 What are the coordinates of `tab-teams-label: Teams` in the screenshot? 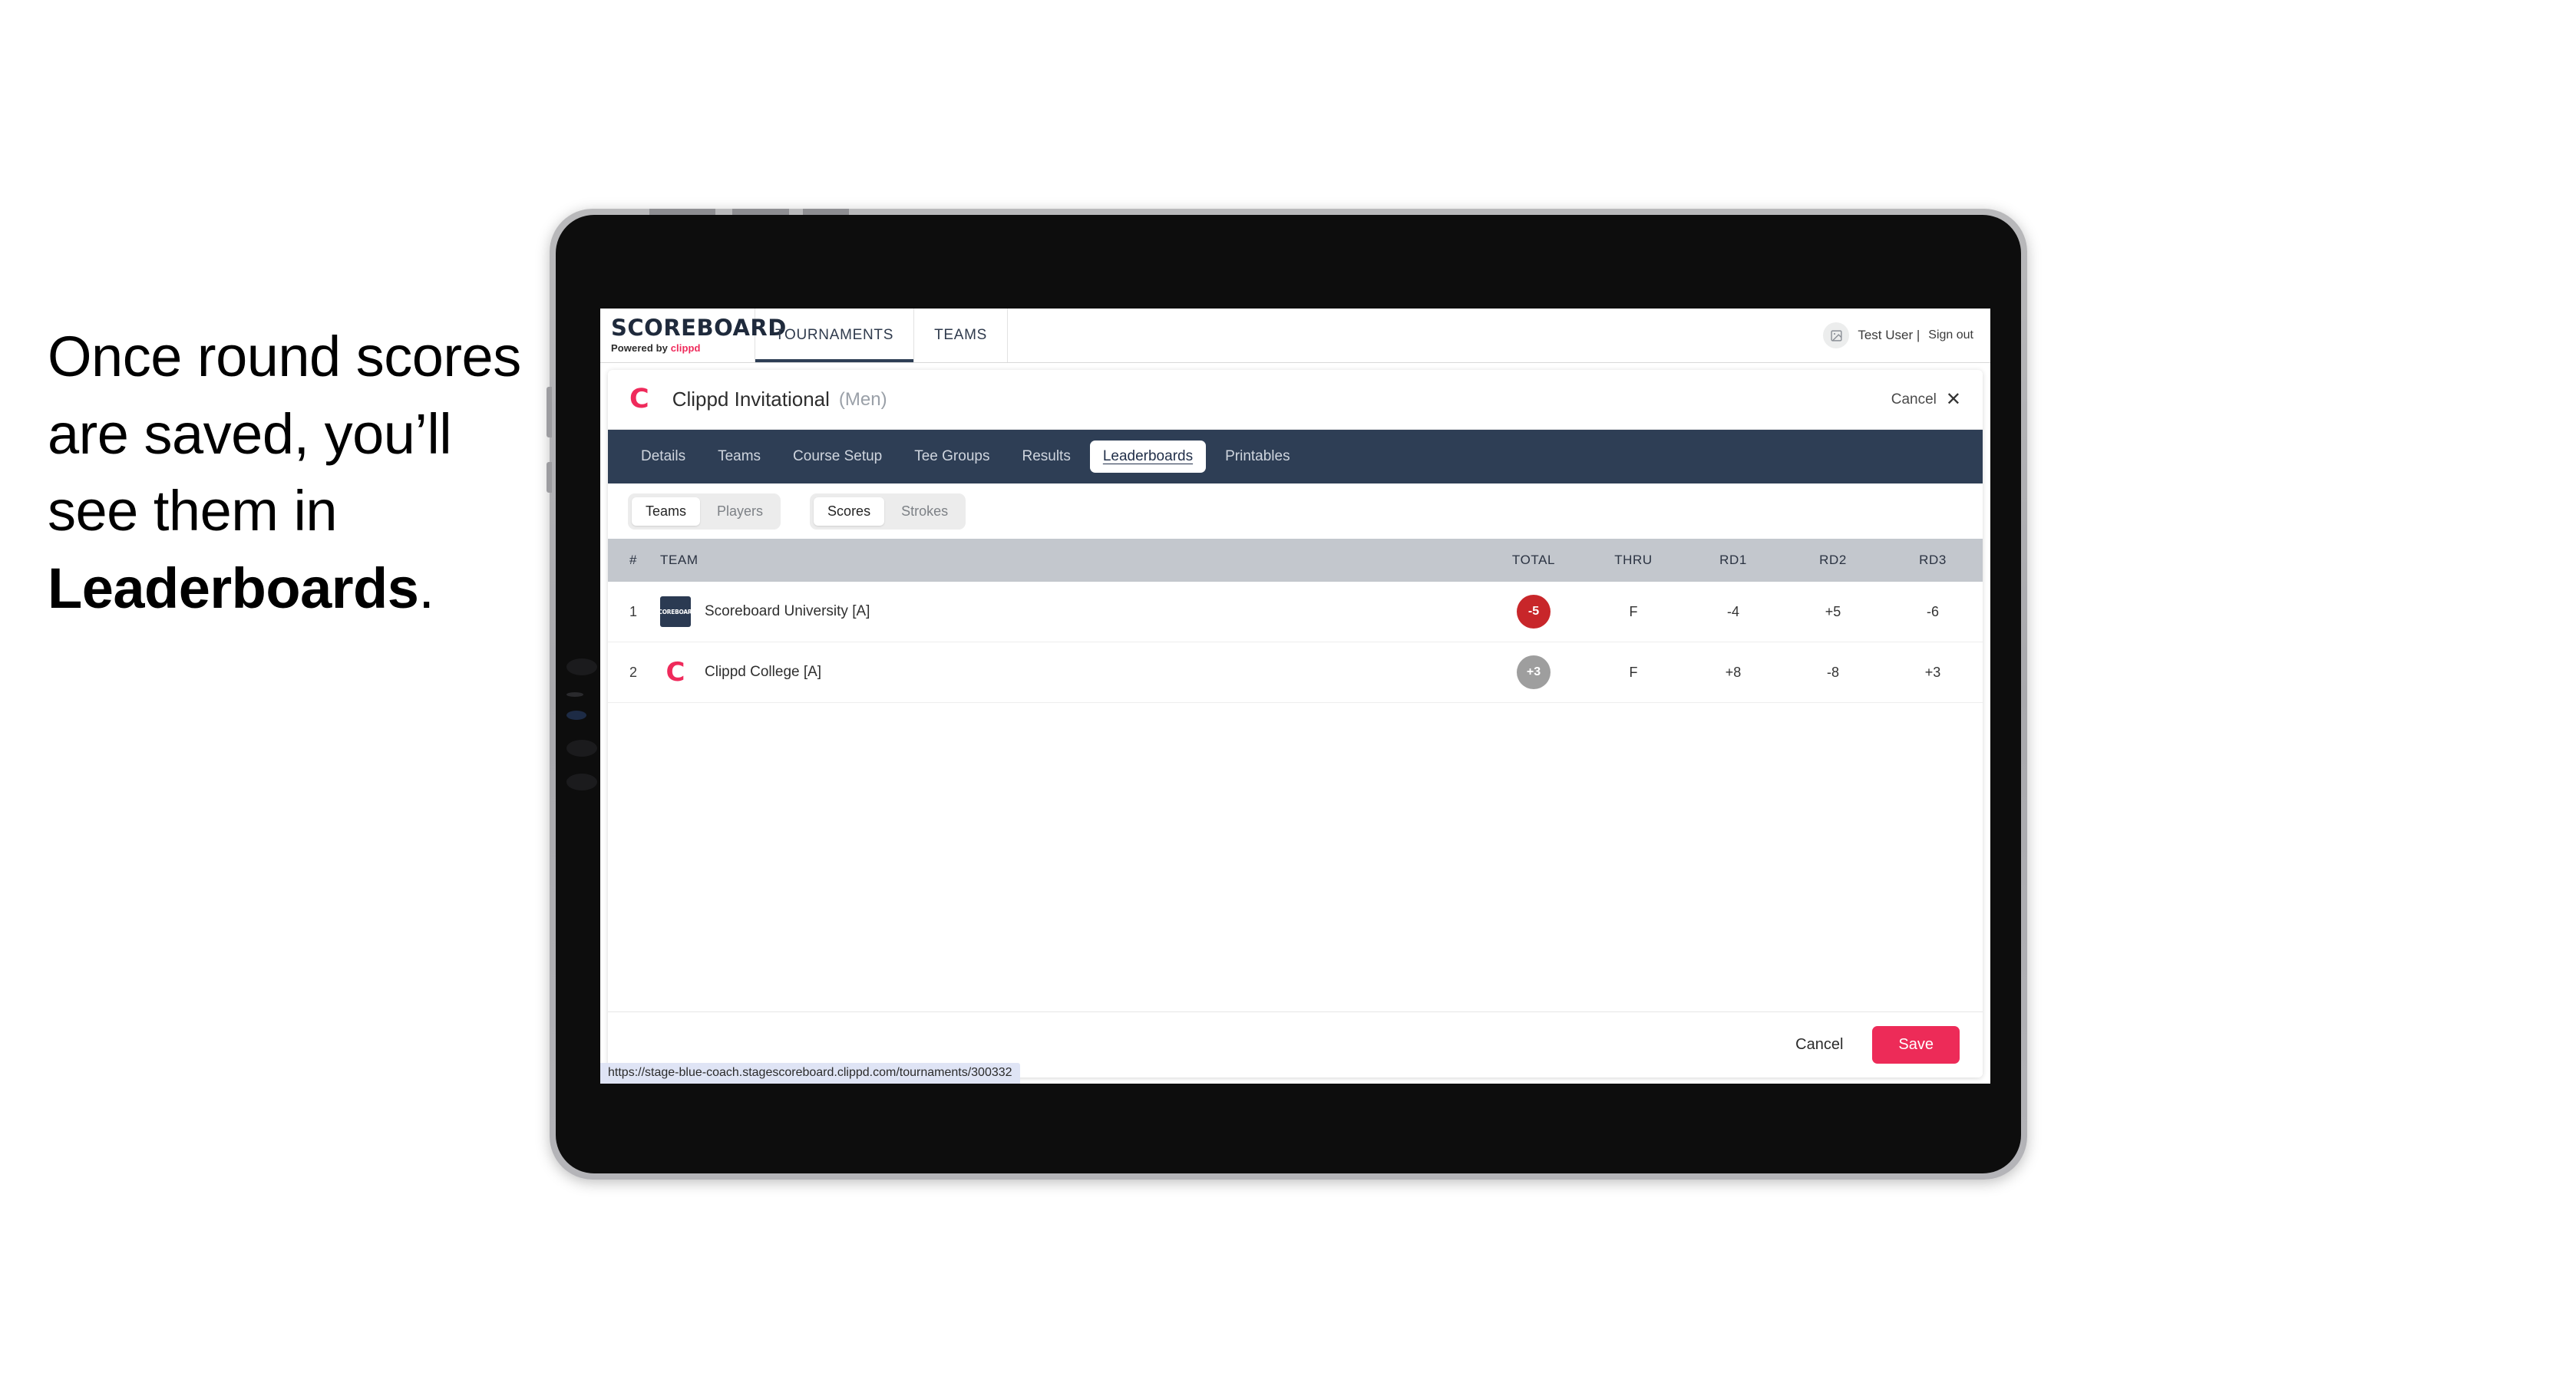 It's located at (739, 456).